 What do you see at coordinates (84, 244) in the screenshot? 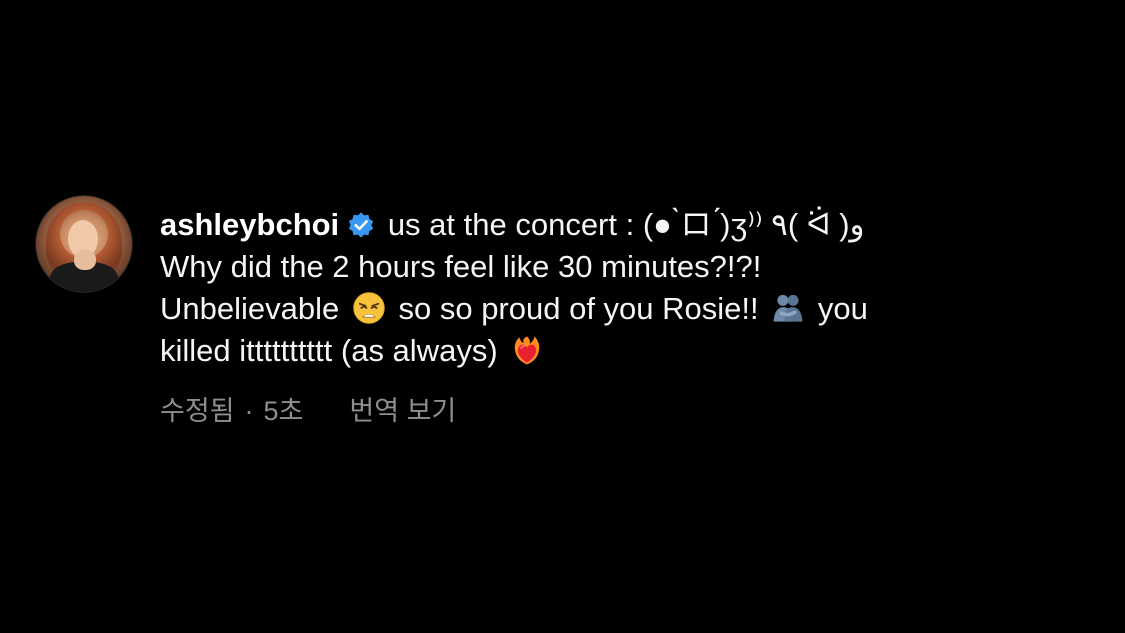
I see `avatar` at bounding box center [84, 244].